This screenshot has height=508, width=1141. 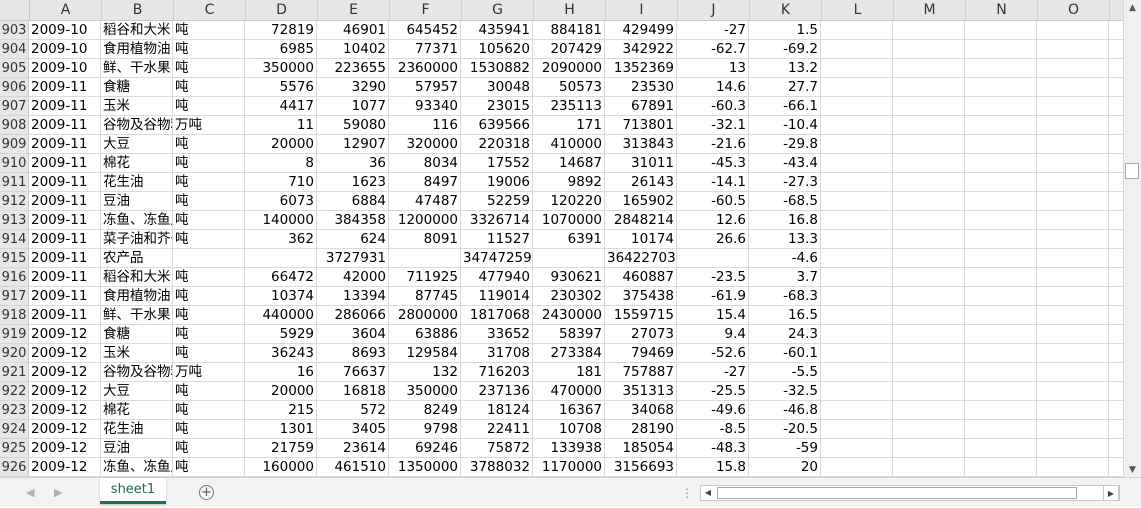 I want to click on cell-h: 58397, so click(x=569, y=334).